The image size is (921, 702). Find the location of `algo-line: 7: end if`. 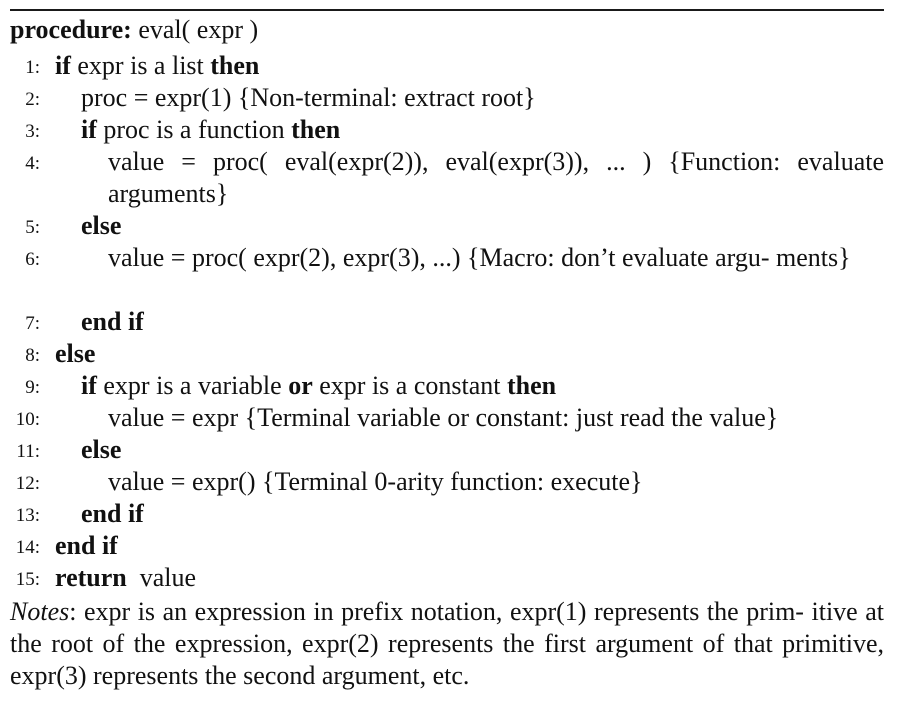

algo-line: 7: end if is located at coordinates (450, 322).